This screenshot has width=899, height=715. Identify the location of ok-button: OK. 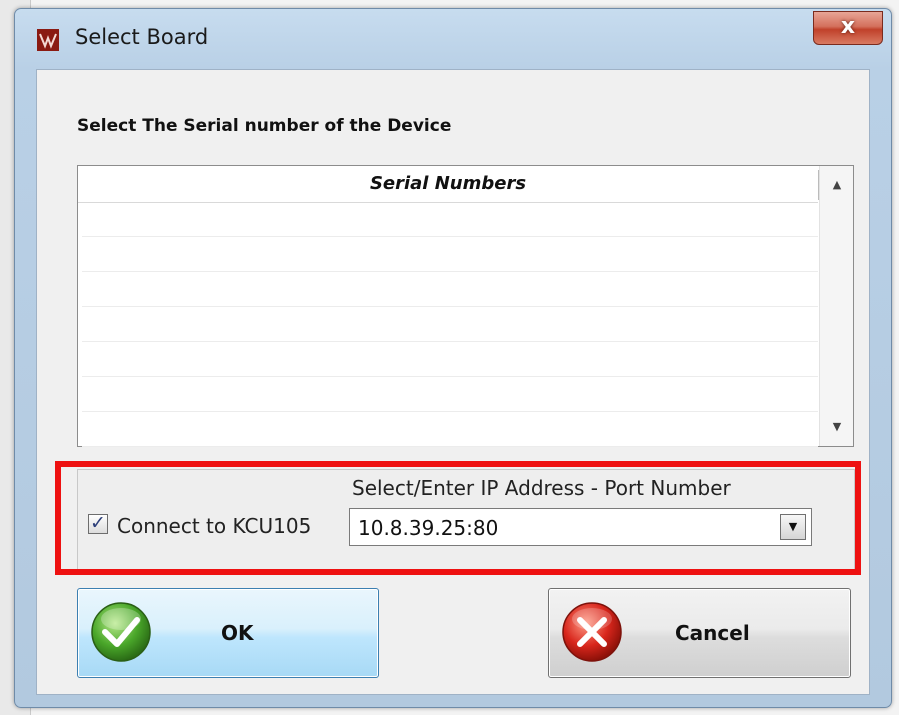
(228, 633).